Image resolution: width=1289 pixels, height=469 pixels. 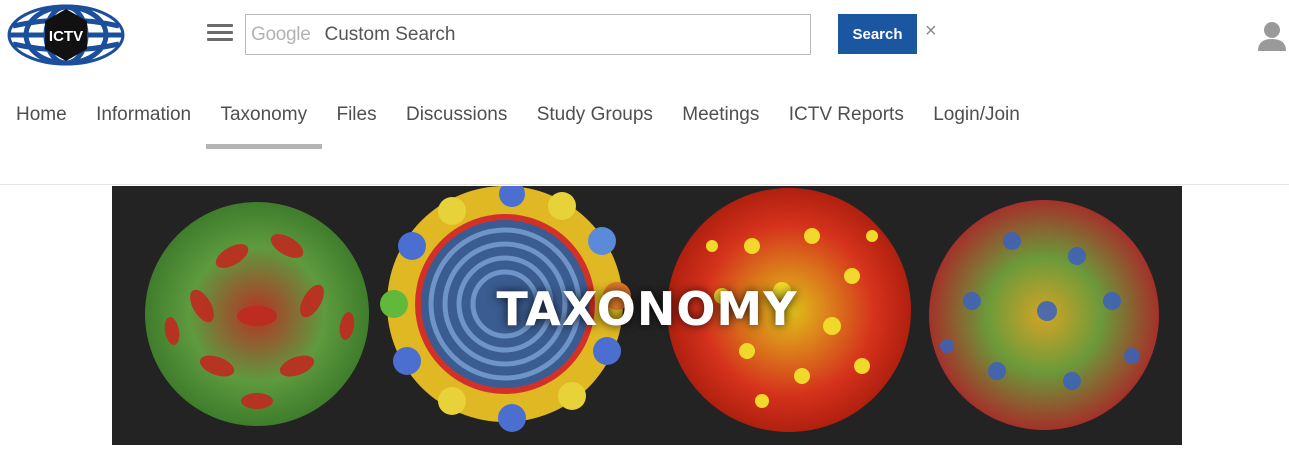 I want to click on search-box: Google, so click(x=528, y=34).